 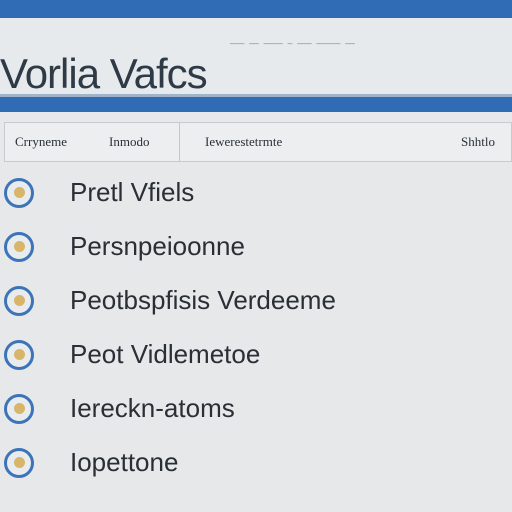 I want to click on list-item: Pretl Vfiels, so click(x=256, y=195).